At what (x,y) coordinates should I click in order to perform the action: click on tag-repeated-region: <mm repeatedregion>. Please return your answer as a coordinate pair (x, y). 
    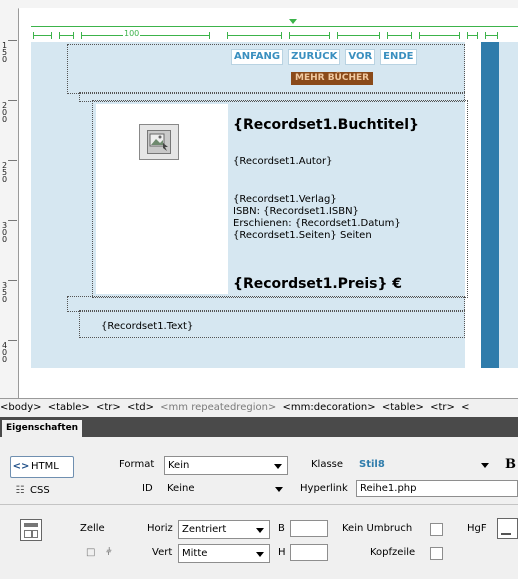
    Looking at the image, I should click on (218, 407).